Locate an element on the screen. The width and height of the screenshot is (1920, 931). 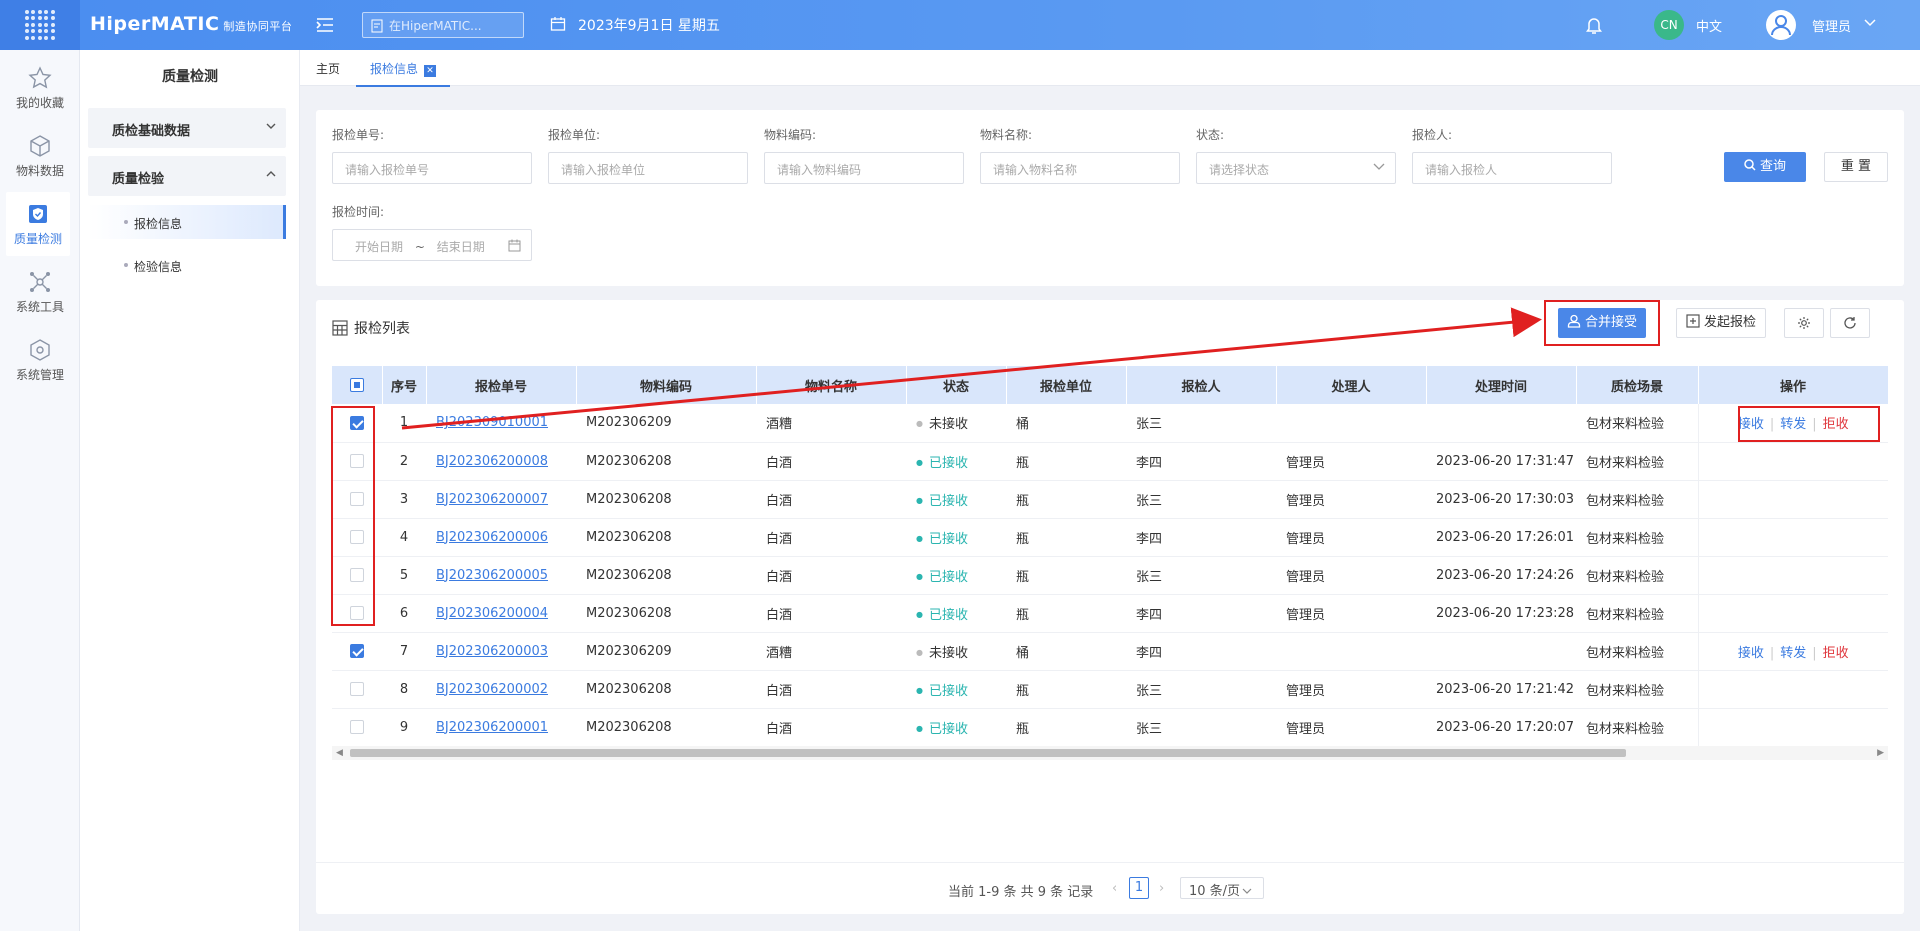
page-size-select: 10 条/页 is located at coordinates (1222, 888).